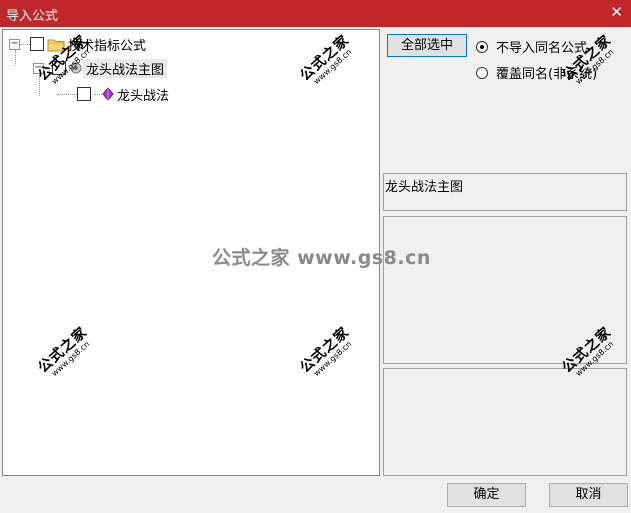 Image resolution: width=631 pixels, height=513 pixels. I want to click on radio-label: 不导入同名公式, so click(542, 48).